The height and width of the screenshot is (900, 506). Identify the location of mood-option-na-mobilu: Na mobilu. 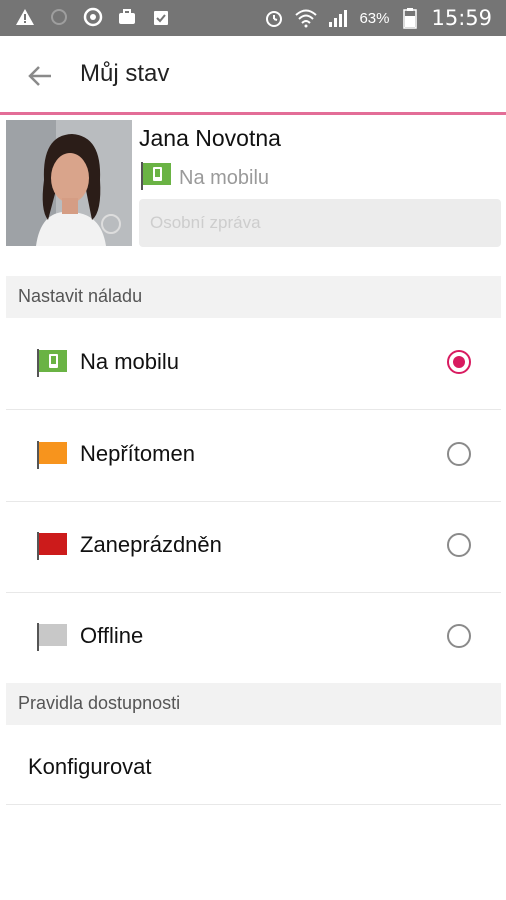
(253, 364).